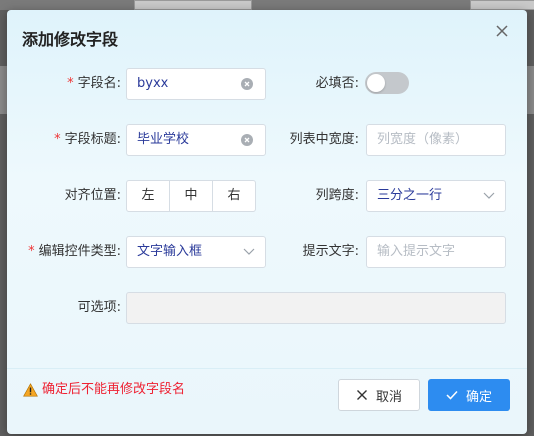 This screenshot has height=436, width=534. What do you see at coordinates (30, 390) in the screenshot?
I see `warning-icon` at bounding box center [30, 390].